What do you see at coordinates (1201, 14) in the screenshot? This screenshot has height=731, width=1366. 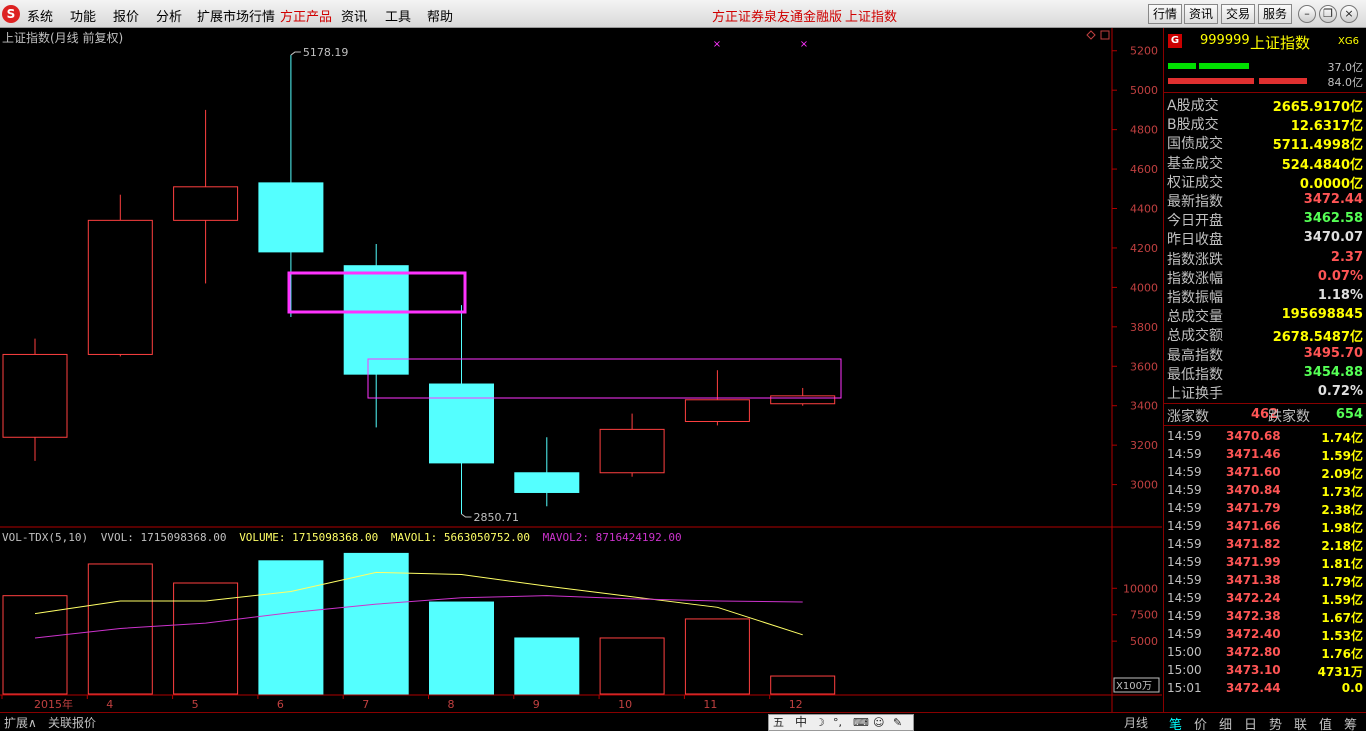 I see `news-button: 资讯` at bounding box center [1201, 14].